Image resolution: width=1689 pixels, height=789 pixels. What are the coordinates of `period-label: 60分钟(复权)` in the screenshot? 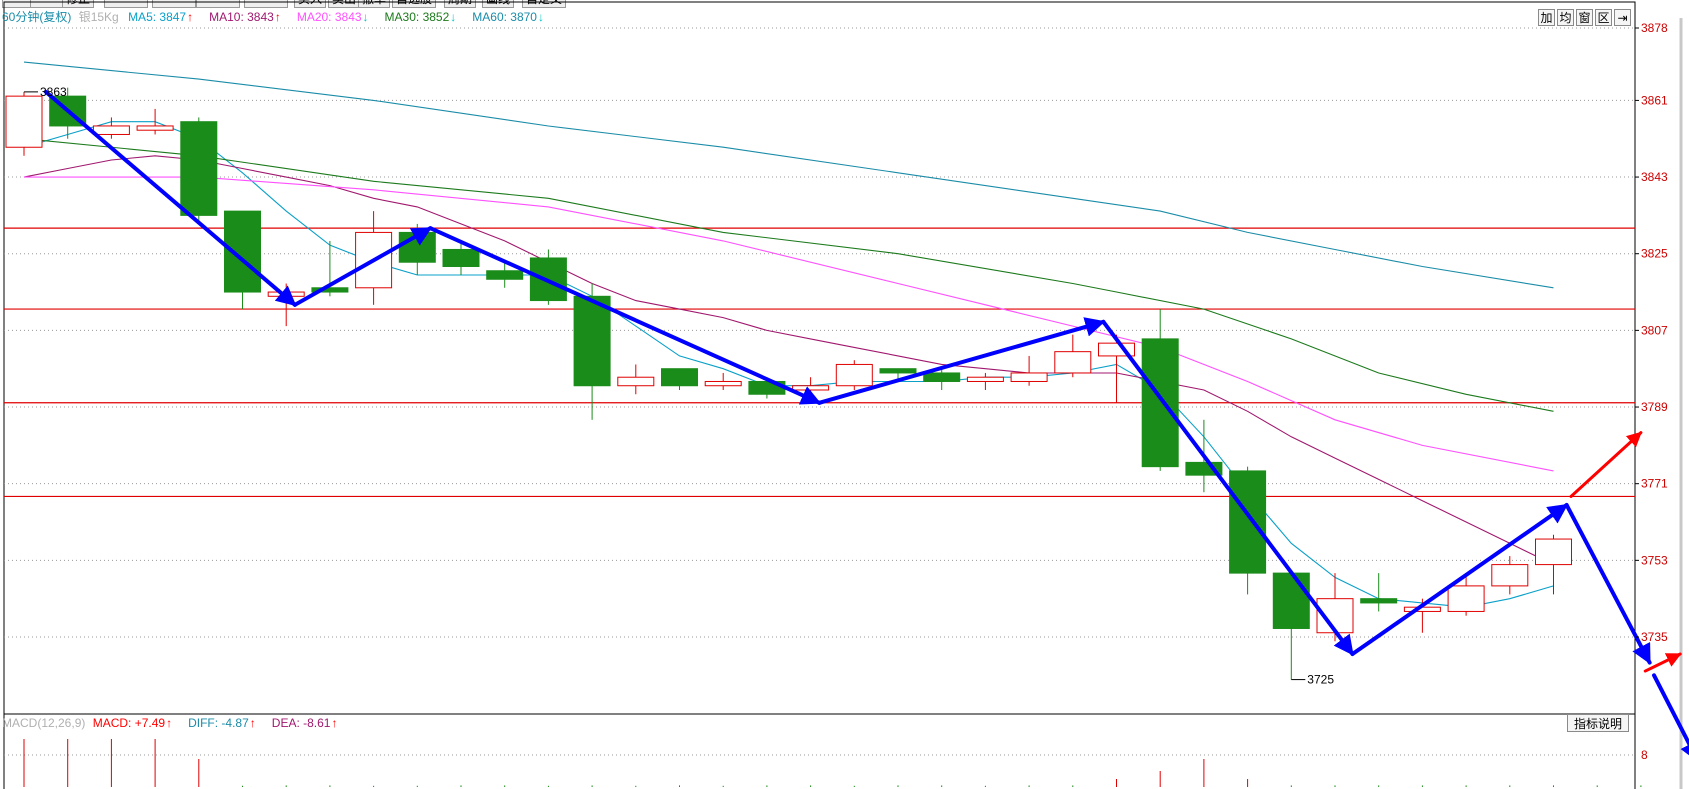 It's located at (37, 17).